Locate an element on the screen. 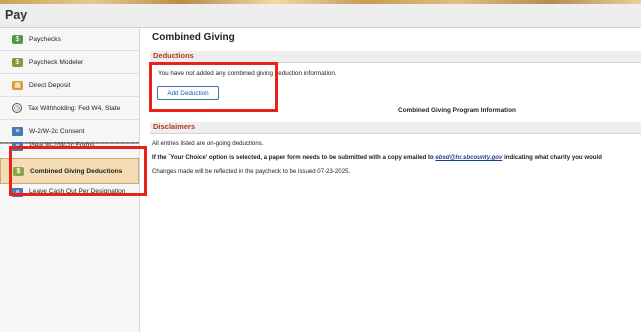 The image size is (641, 332). sidebar-item-label: Tax Withholding: Fed W4, State is located at coordinates (74, 108).